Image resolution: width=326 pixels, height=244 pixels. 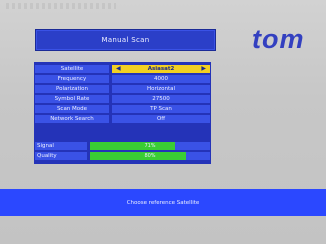 I want to click on setting-value-selected: ◀ Asiasat2 ▶, so click(x=161, y=69).